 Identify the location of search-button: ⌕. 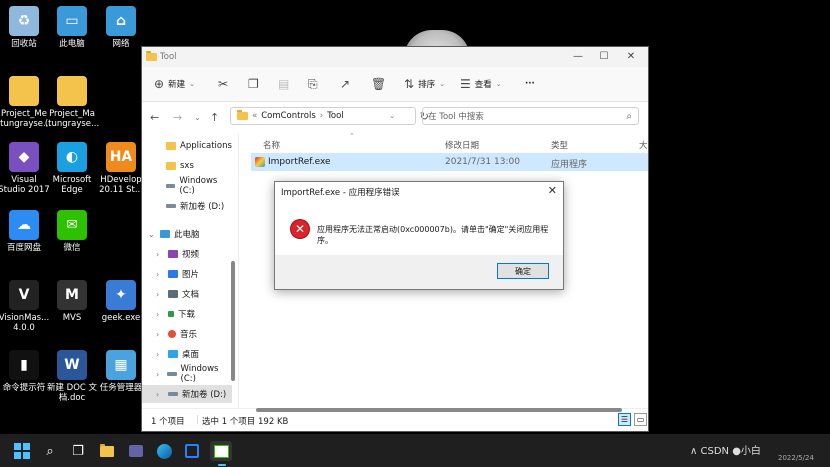
(50, 451).